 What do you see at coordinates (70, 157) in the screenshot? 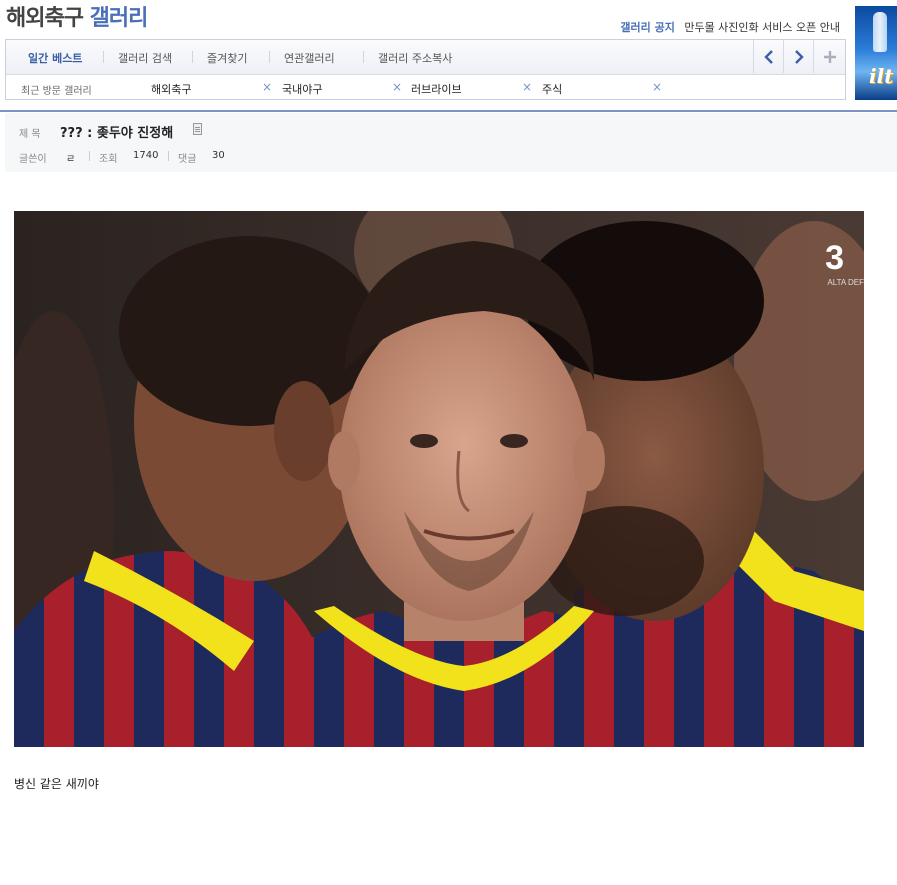
I see `author-name: ㄹ` at bounding box center [70, 157].